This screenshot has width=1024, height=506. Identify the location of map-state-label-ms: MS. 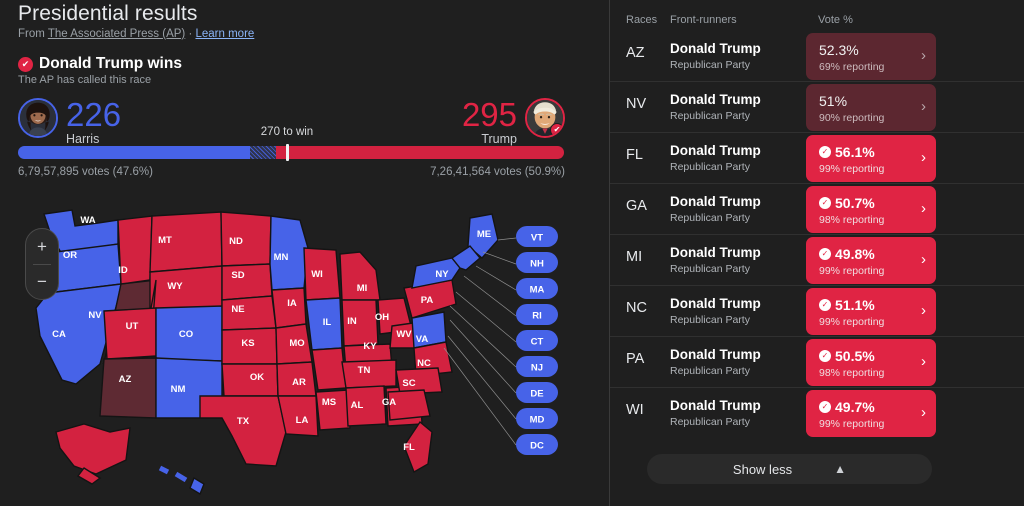
(329, 402).